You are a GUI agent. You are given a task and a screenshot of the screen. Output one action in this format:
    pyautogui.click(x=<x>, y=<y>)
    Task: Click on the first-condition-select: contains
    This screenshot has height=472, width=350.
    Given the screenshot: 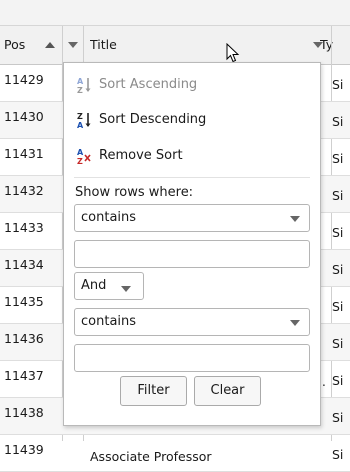 What is the action you would take?
    pyautogui.click(x=192, y=218)
    